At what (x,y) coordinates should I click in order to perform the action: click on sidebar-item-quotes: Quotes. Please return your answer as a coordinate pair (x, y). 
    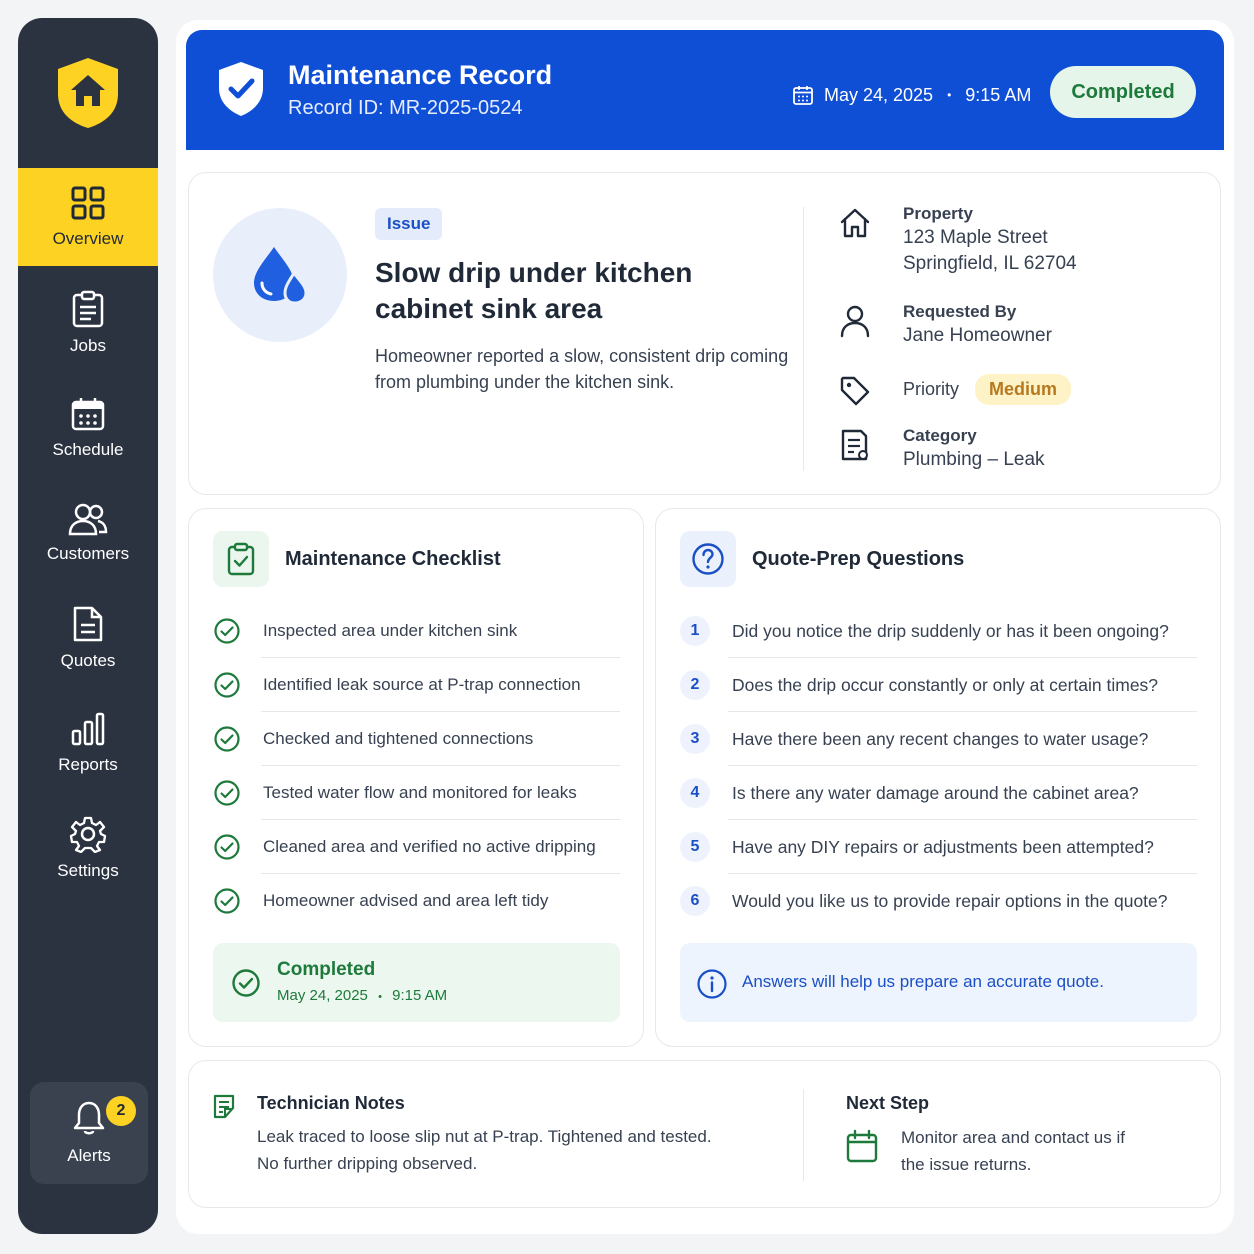
    Looking at the image, I should click on (88, 638).